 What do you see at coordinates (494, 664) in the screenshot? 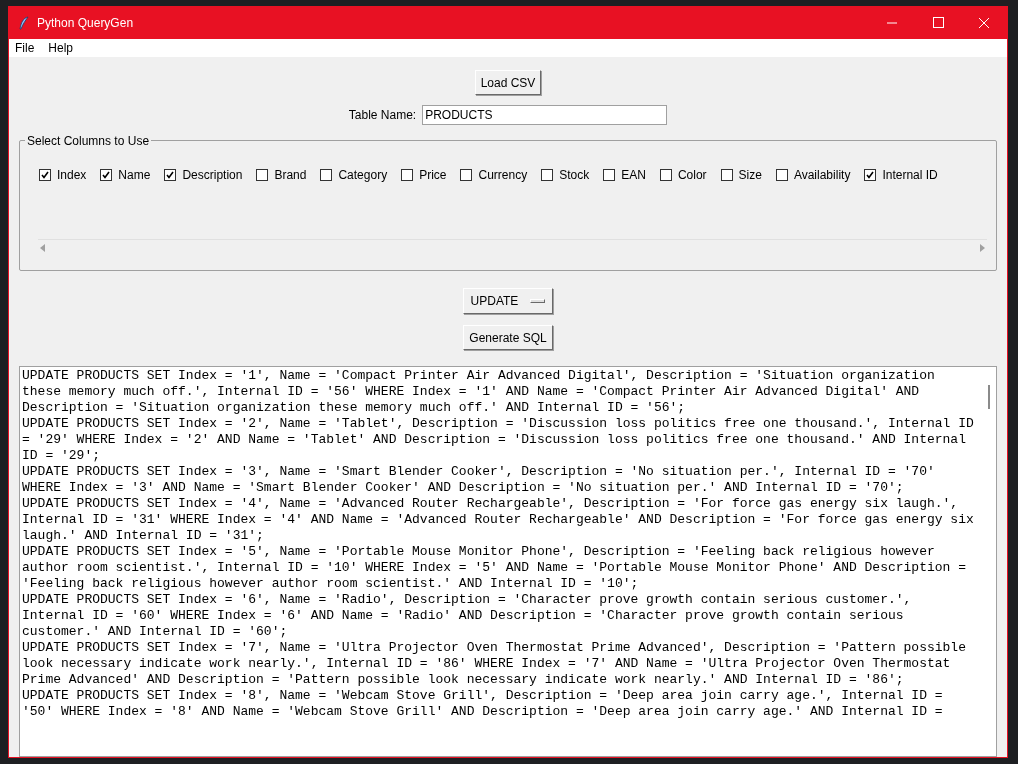
I see `sql-statement: UPDATE PRODUCTS SET Index = '7', Name = 'Ultra Projector Oven Thermostat Prime Advanced', Description = 'Pattern possible look necessary indicate work nearly.', Internal ID = '86' WHERE Index = '7' AND Name = 'Ultra Projector Oven Thermostat Prime Advanced' AND Description = 'Pattern possible look necessary indicate work nearly.' AND Internal ID = '86';` at bounding box center [494, 664].